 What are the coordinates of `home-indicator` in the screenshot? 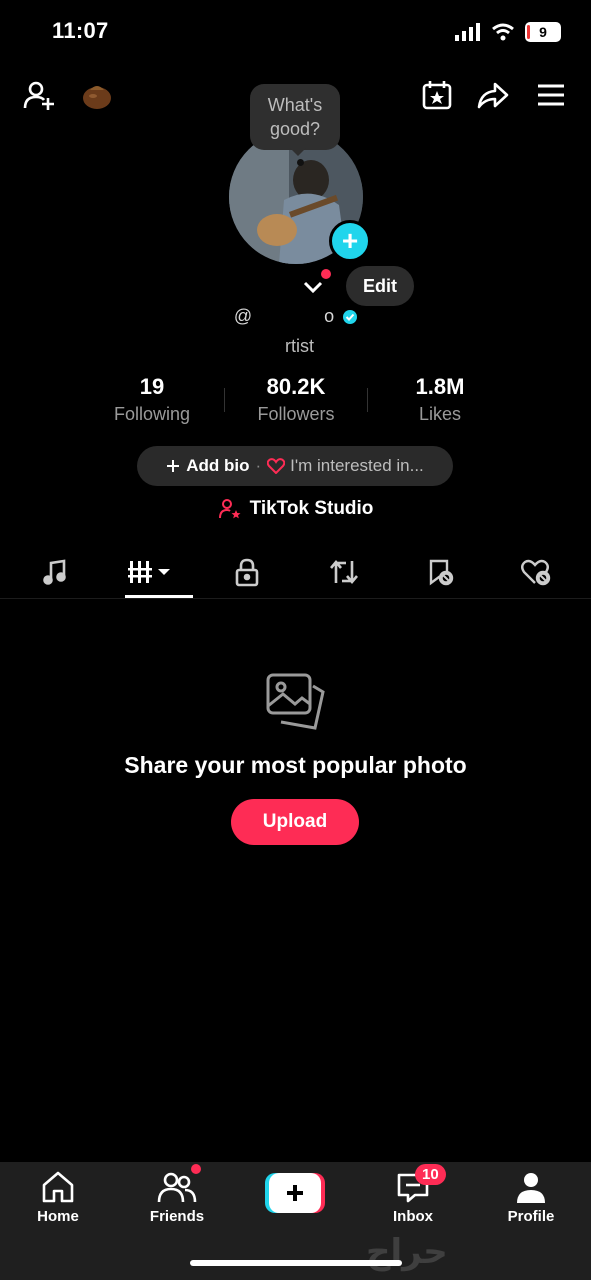 It's located at (296, 1263).